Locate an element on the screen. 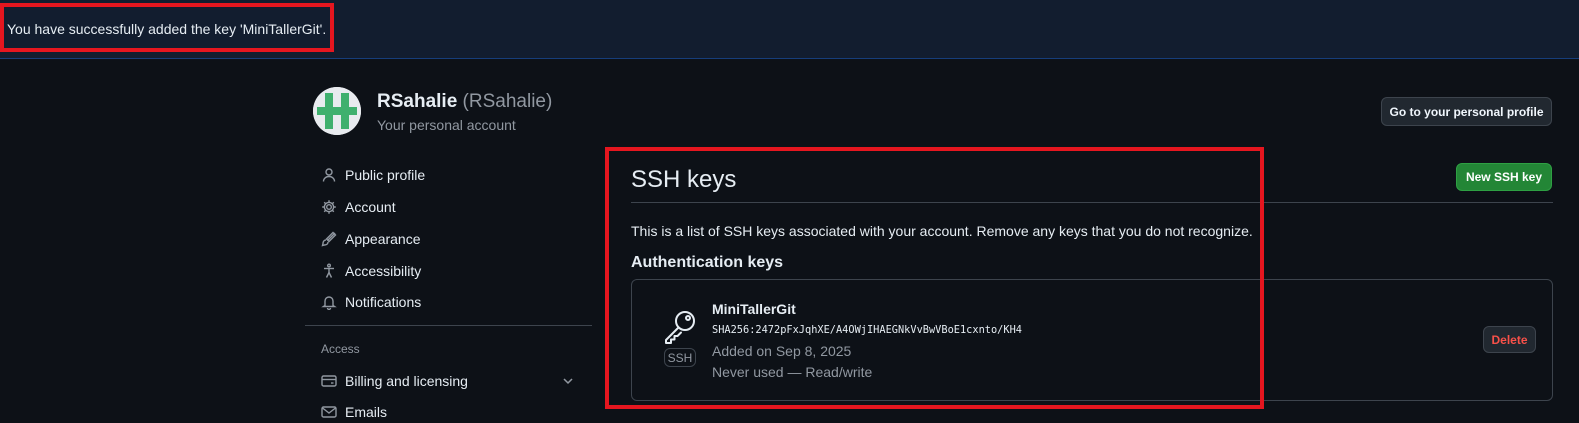 This screenshot has height=423, width=1579. sidebar-item-public-profile: Public profile is located at coordinates (373, 175).